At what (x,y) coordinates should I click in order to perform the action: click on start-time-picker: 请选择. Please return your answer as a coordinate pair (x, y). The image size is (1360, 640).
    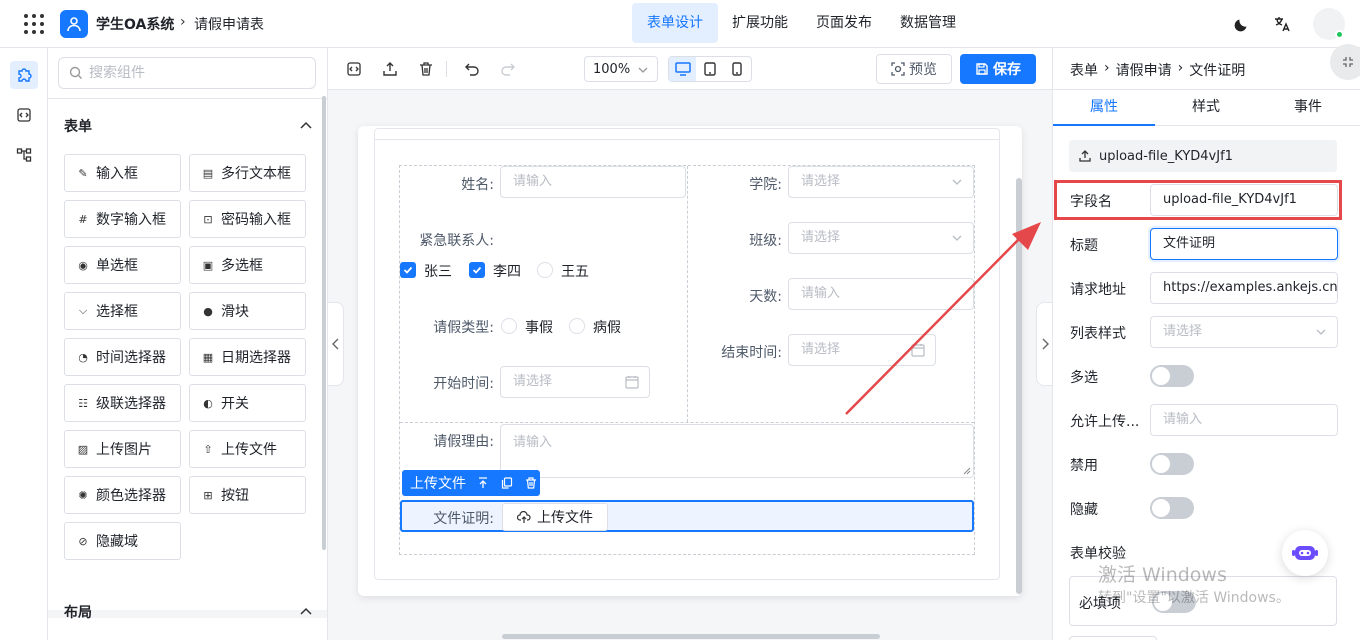
    Looking at the image, I should click on (575, 382).